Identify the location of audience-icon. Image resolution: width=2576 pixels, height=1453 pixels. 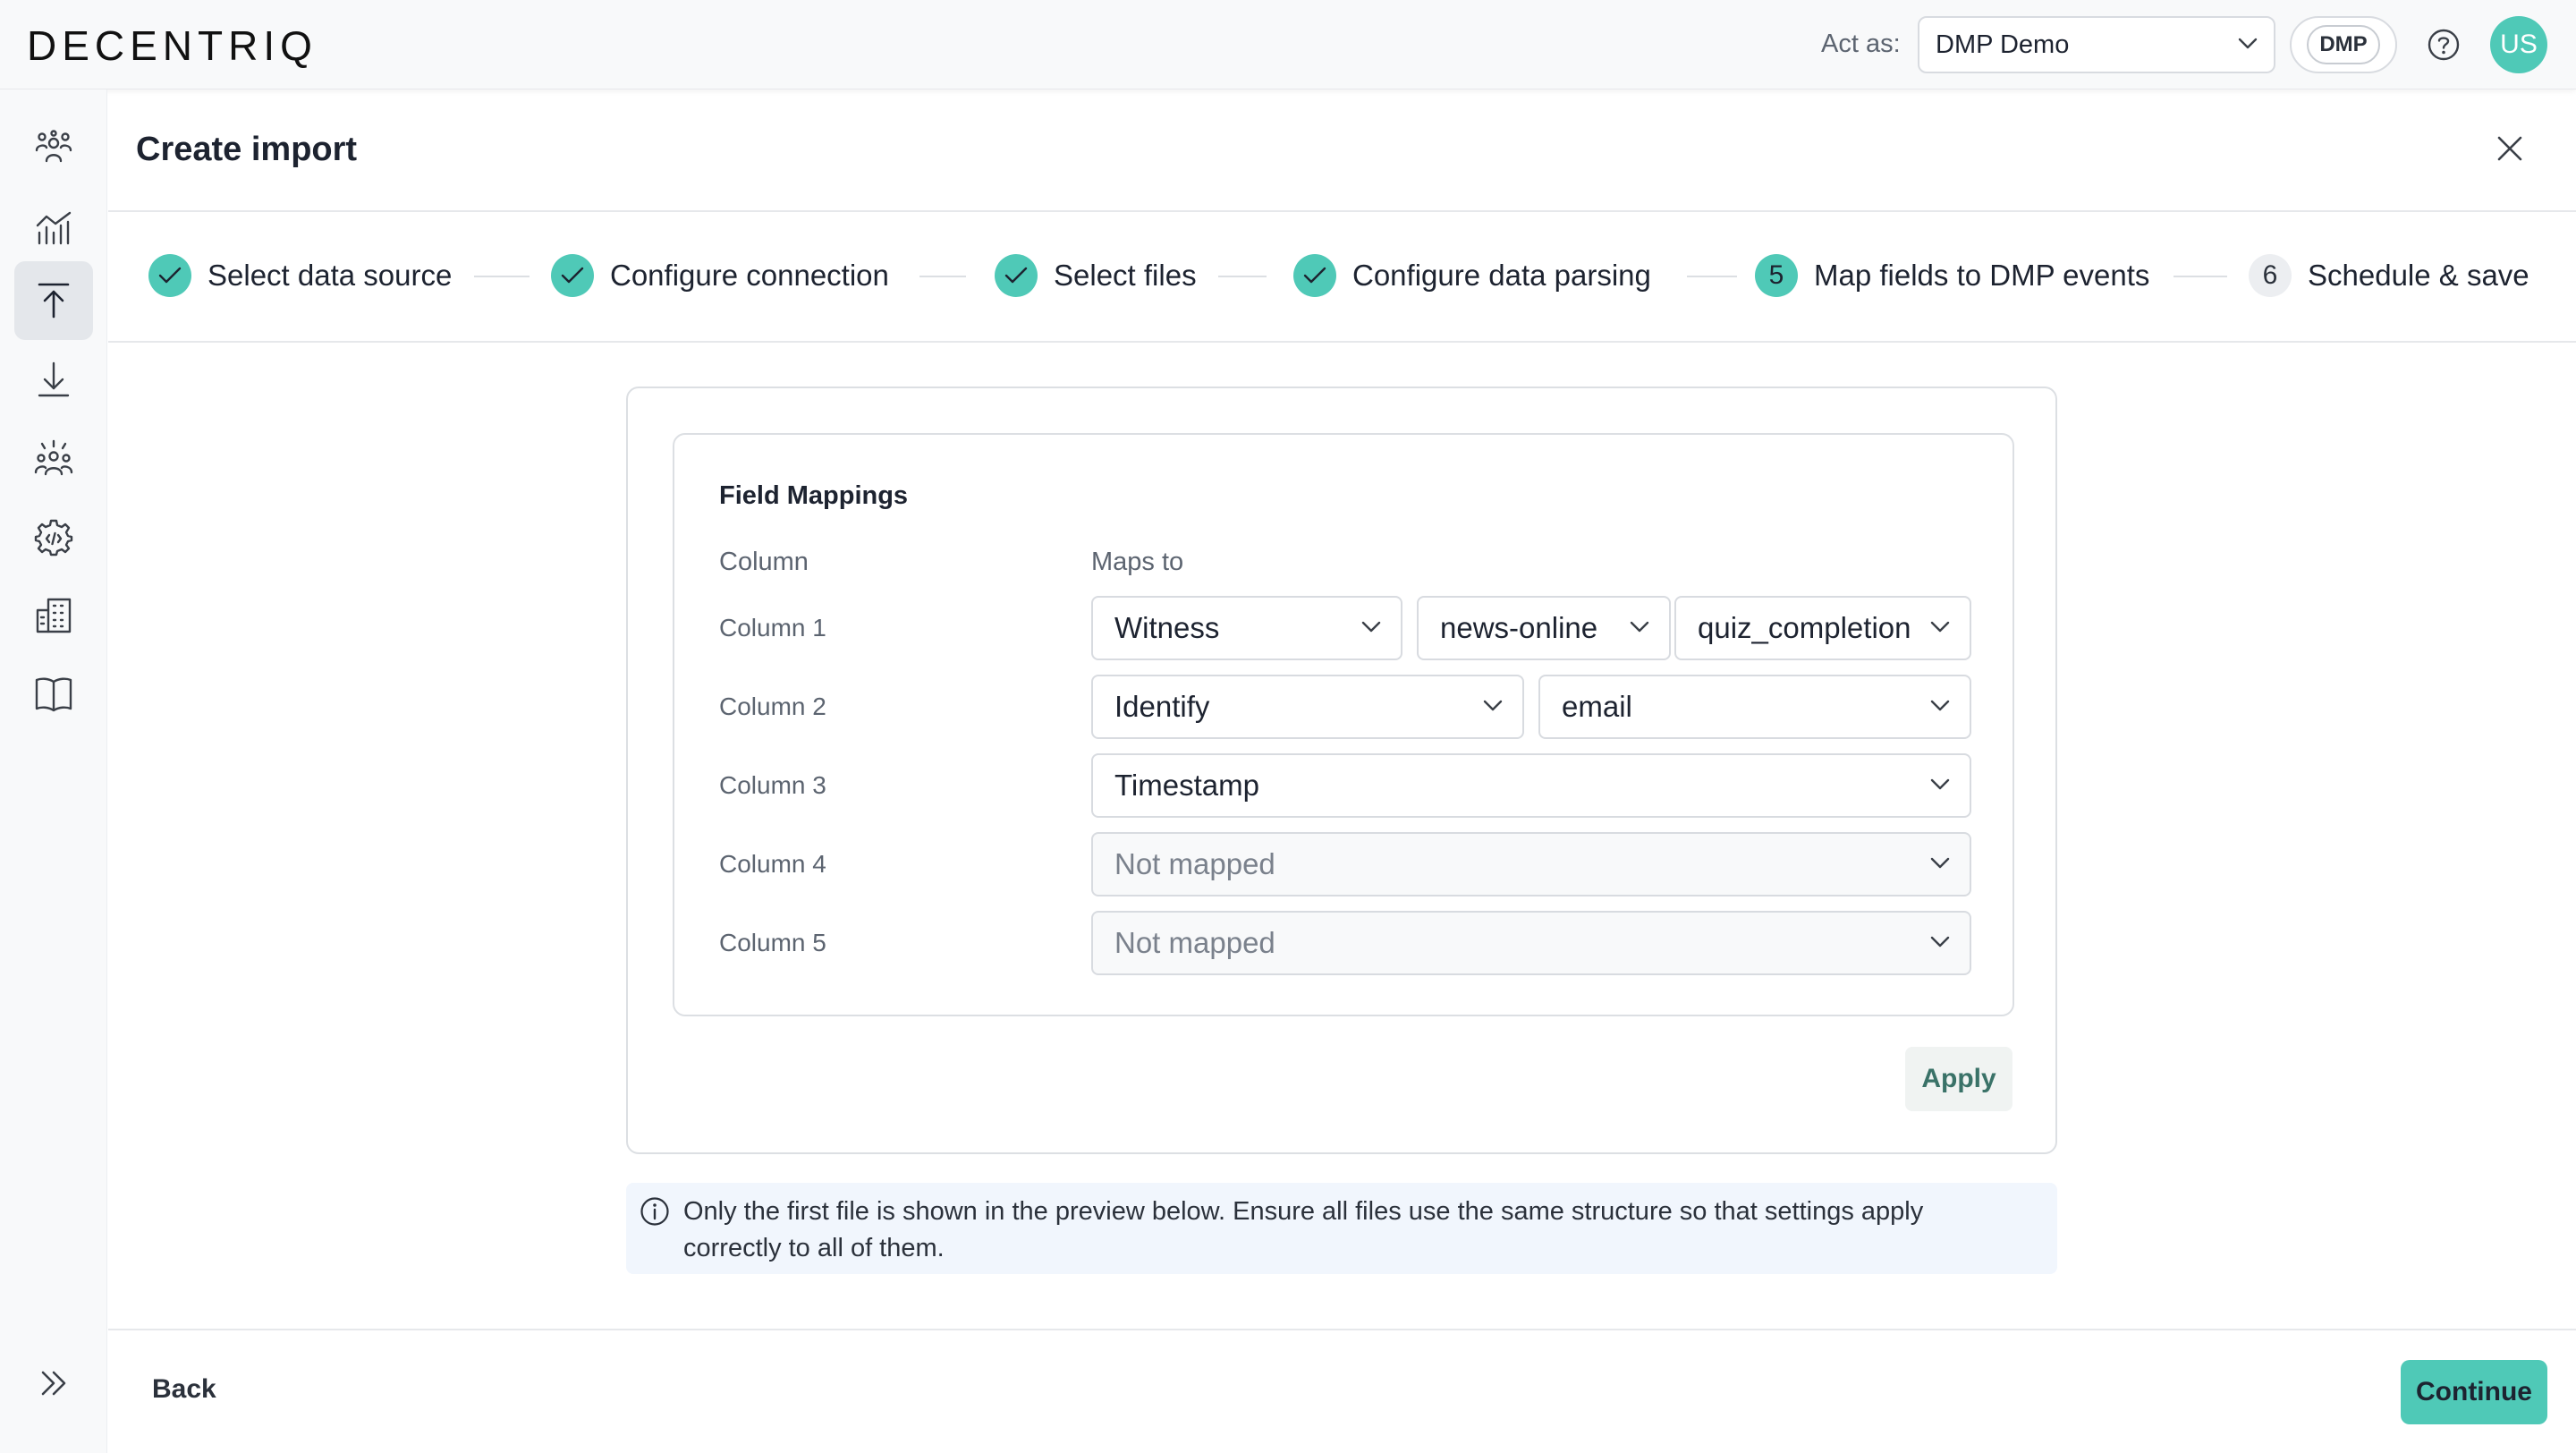
(53, 458).